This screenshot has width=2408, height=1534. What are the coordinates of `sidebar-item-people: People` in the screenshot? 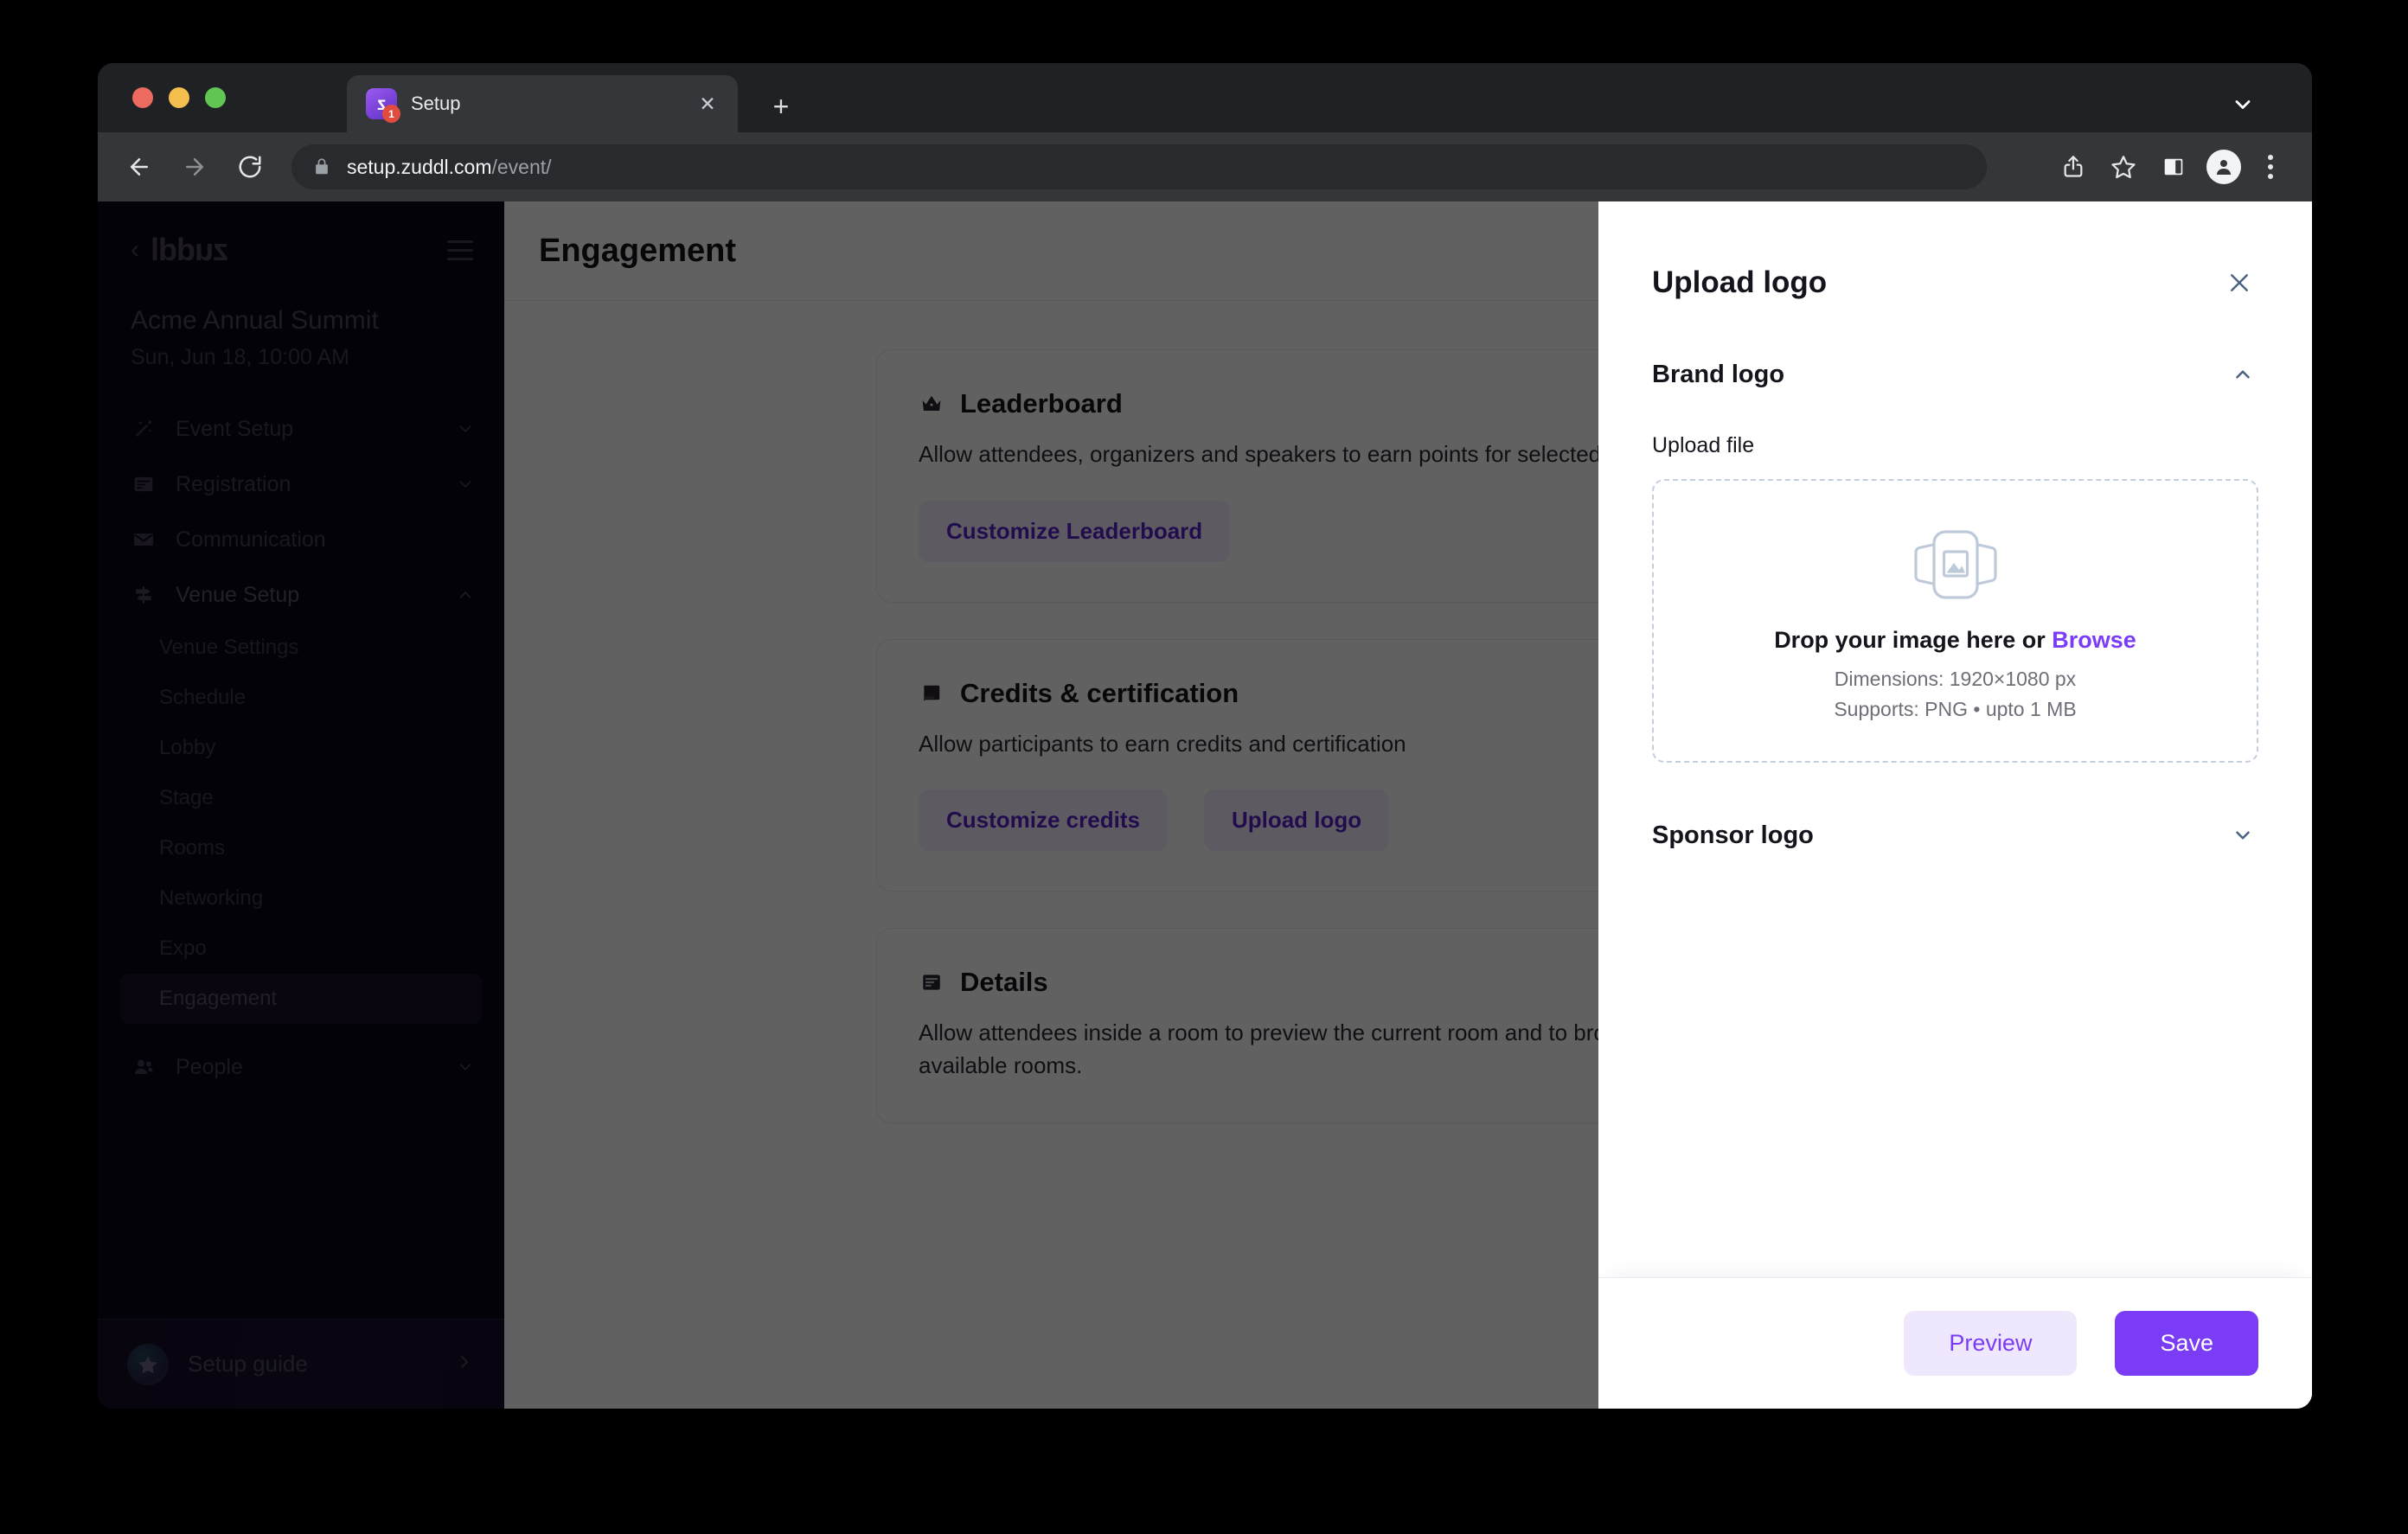 It's located at (301, 1067).